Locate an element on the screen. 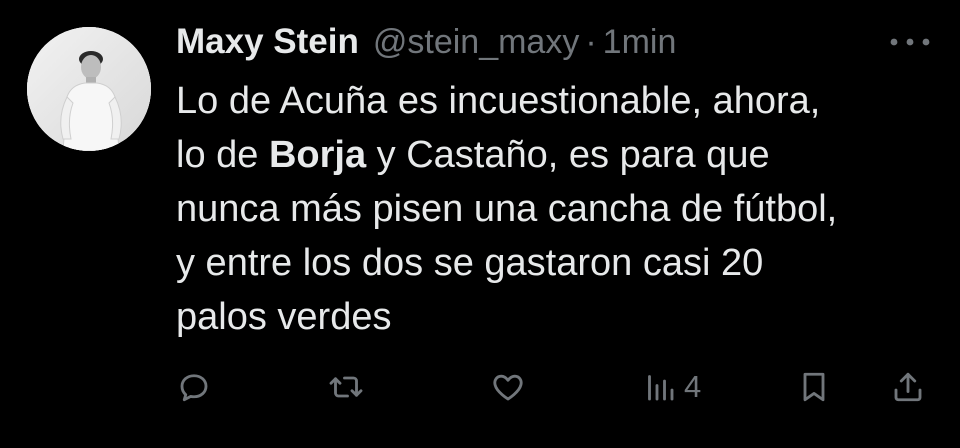 This screenshot has height=448, width=960. reply-button is located at coordinates (194, 387).